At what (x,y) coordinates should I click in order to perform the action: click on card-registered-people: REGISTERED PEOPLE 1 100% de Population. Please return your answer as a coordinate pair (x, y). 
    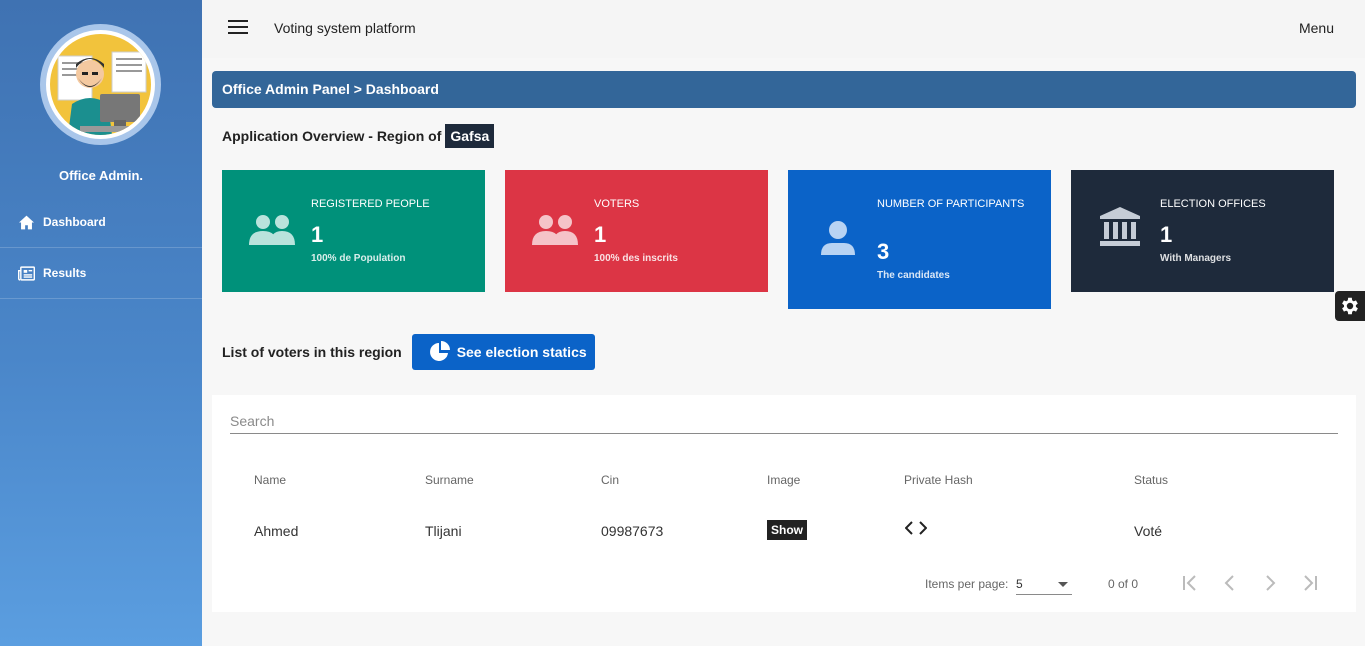
    Looking at the image, I should click on (353, 231).